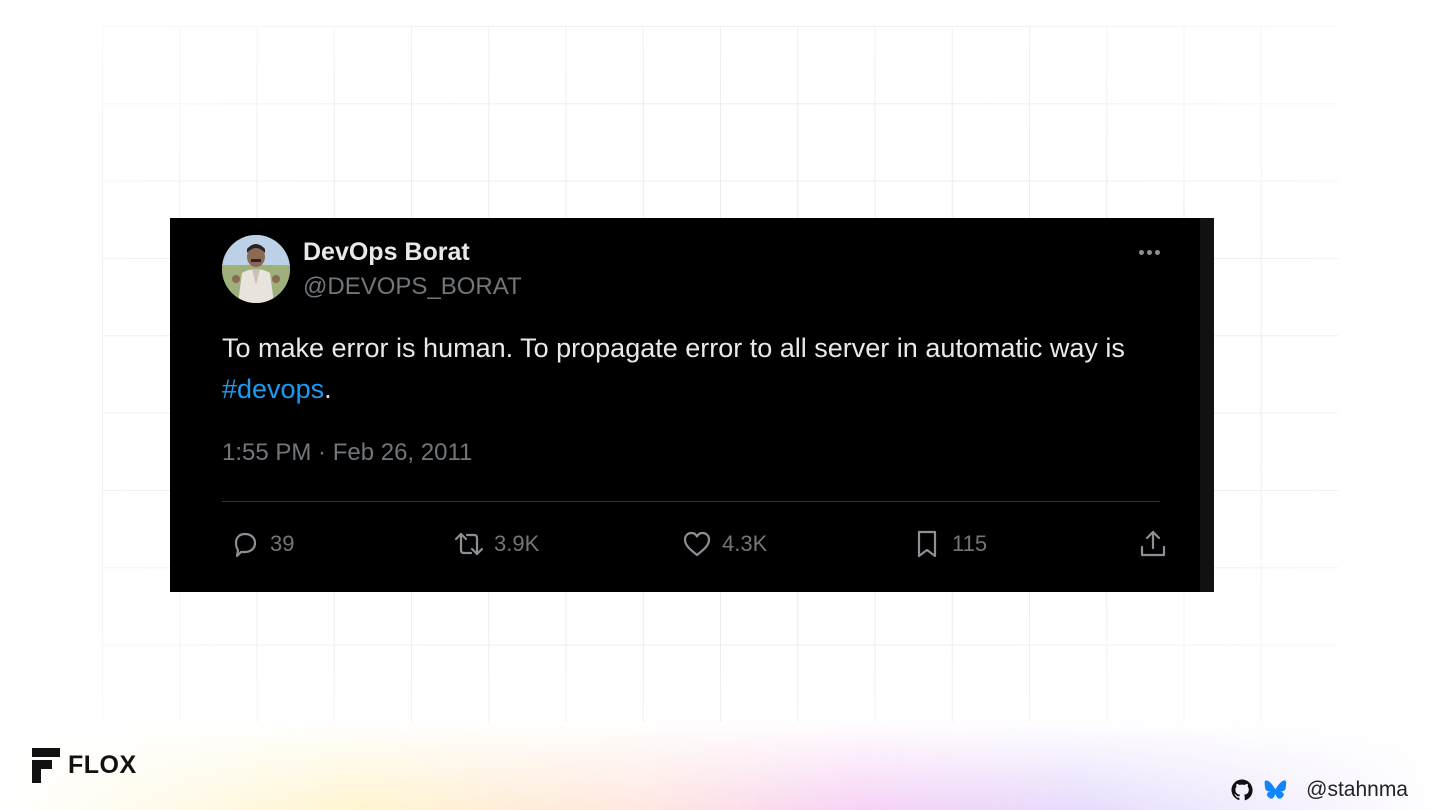  I want to click on like-count: 4.3K, so click(745, 543).